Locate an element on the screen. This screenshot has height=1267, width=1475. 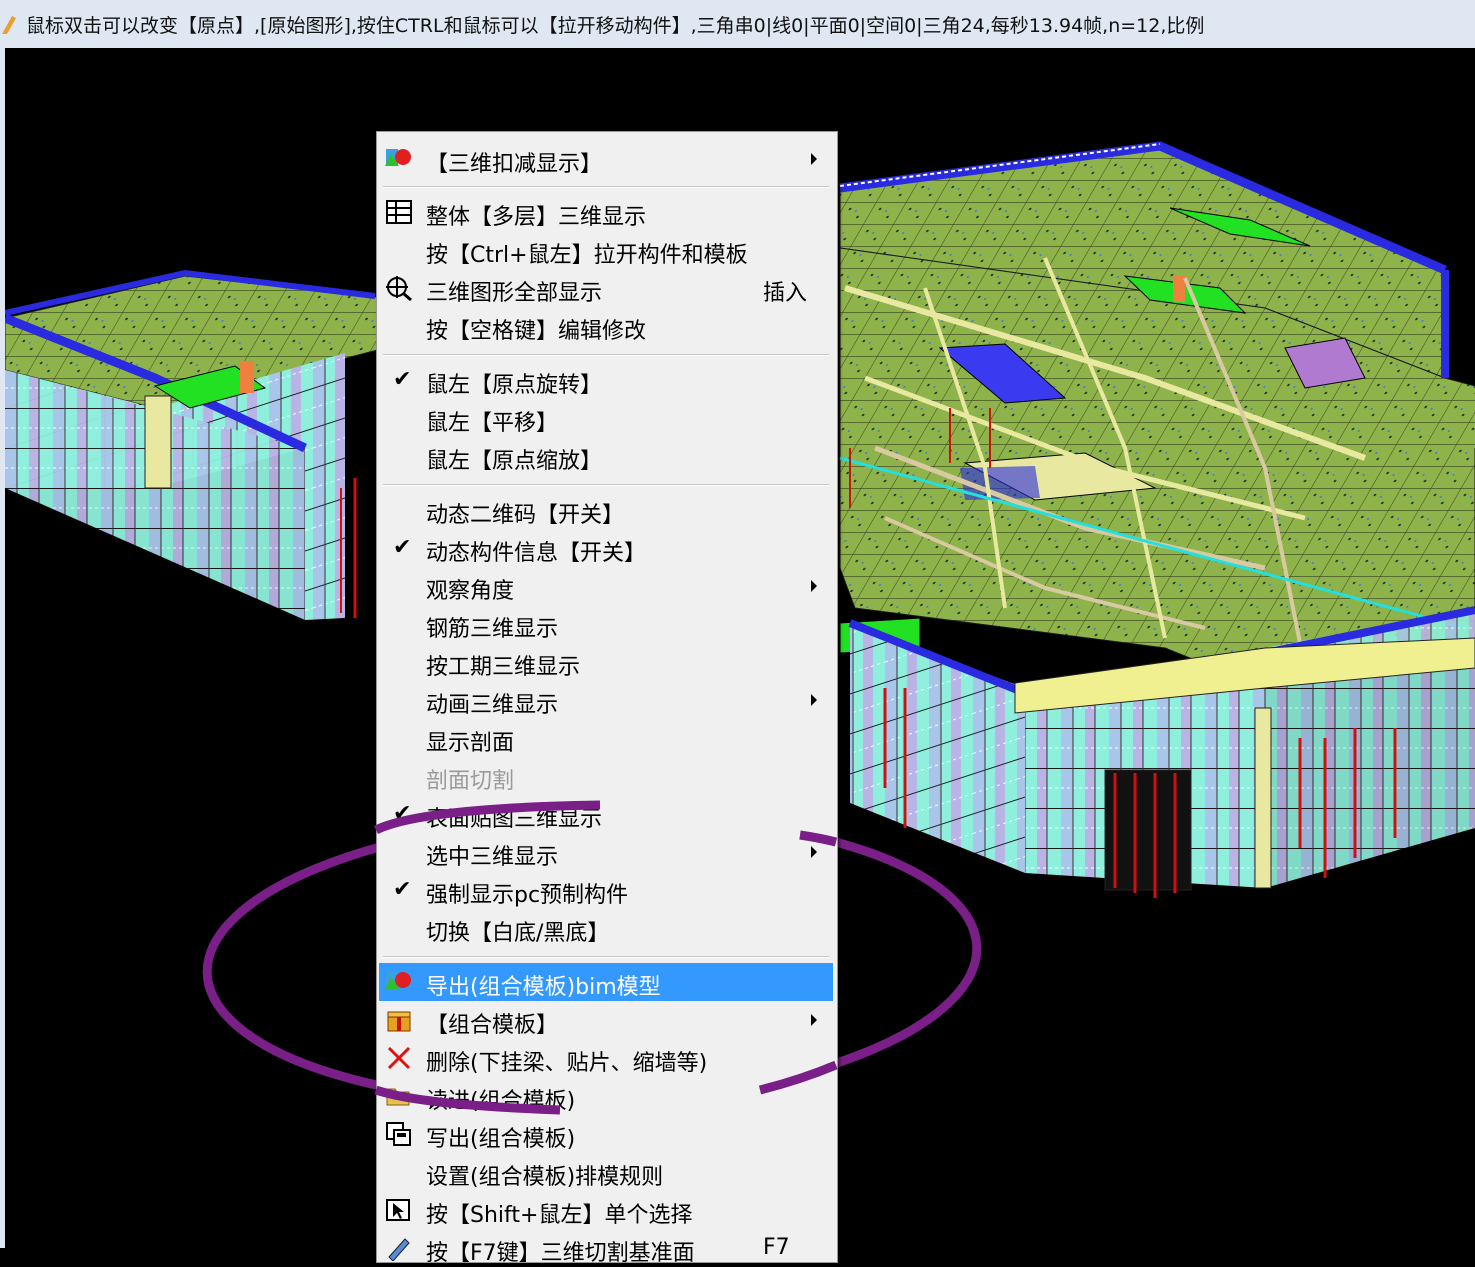
menu-item-label: 删除(下挂梁、贴片、缩墙等) is located at coordinates (567, 1063).